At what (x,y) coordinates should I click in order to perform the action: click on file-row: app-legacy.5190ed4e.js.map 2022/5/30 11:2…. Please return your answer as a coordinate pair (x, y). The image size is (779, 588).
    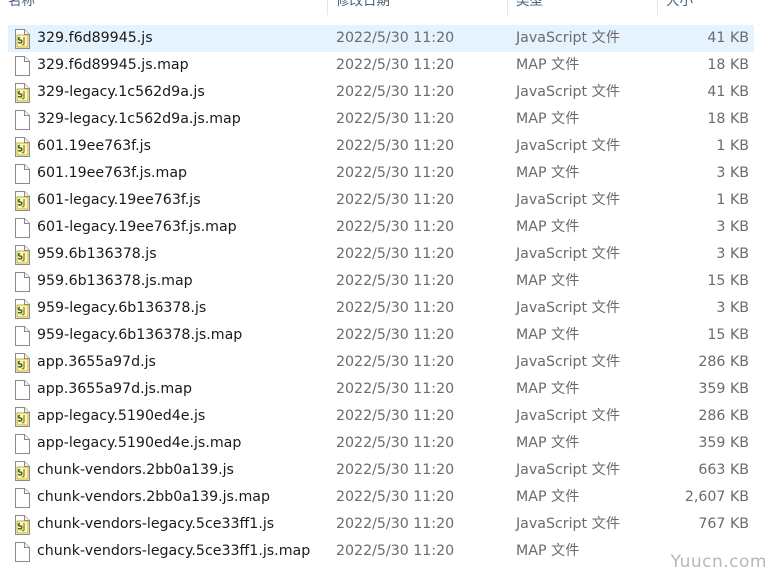
    Looking at the image, I should click on (389, 443).